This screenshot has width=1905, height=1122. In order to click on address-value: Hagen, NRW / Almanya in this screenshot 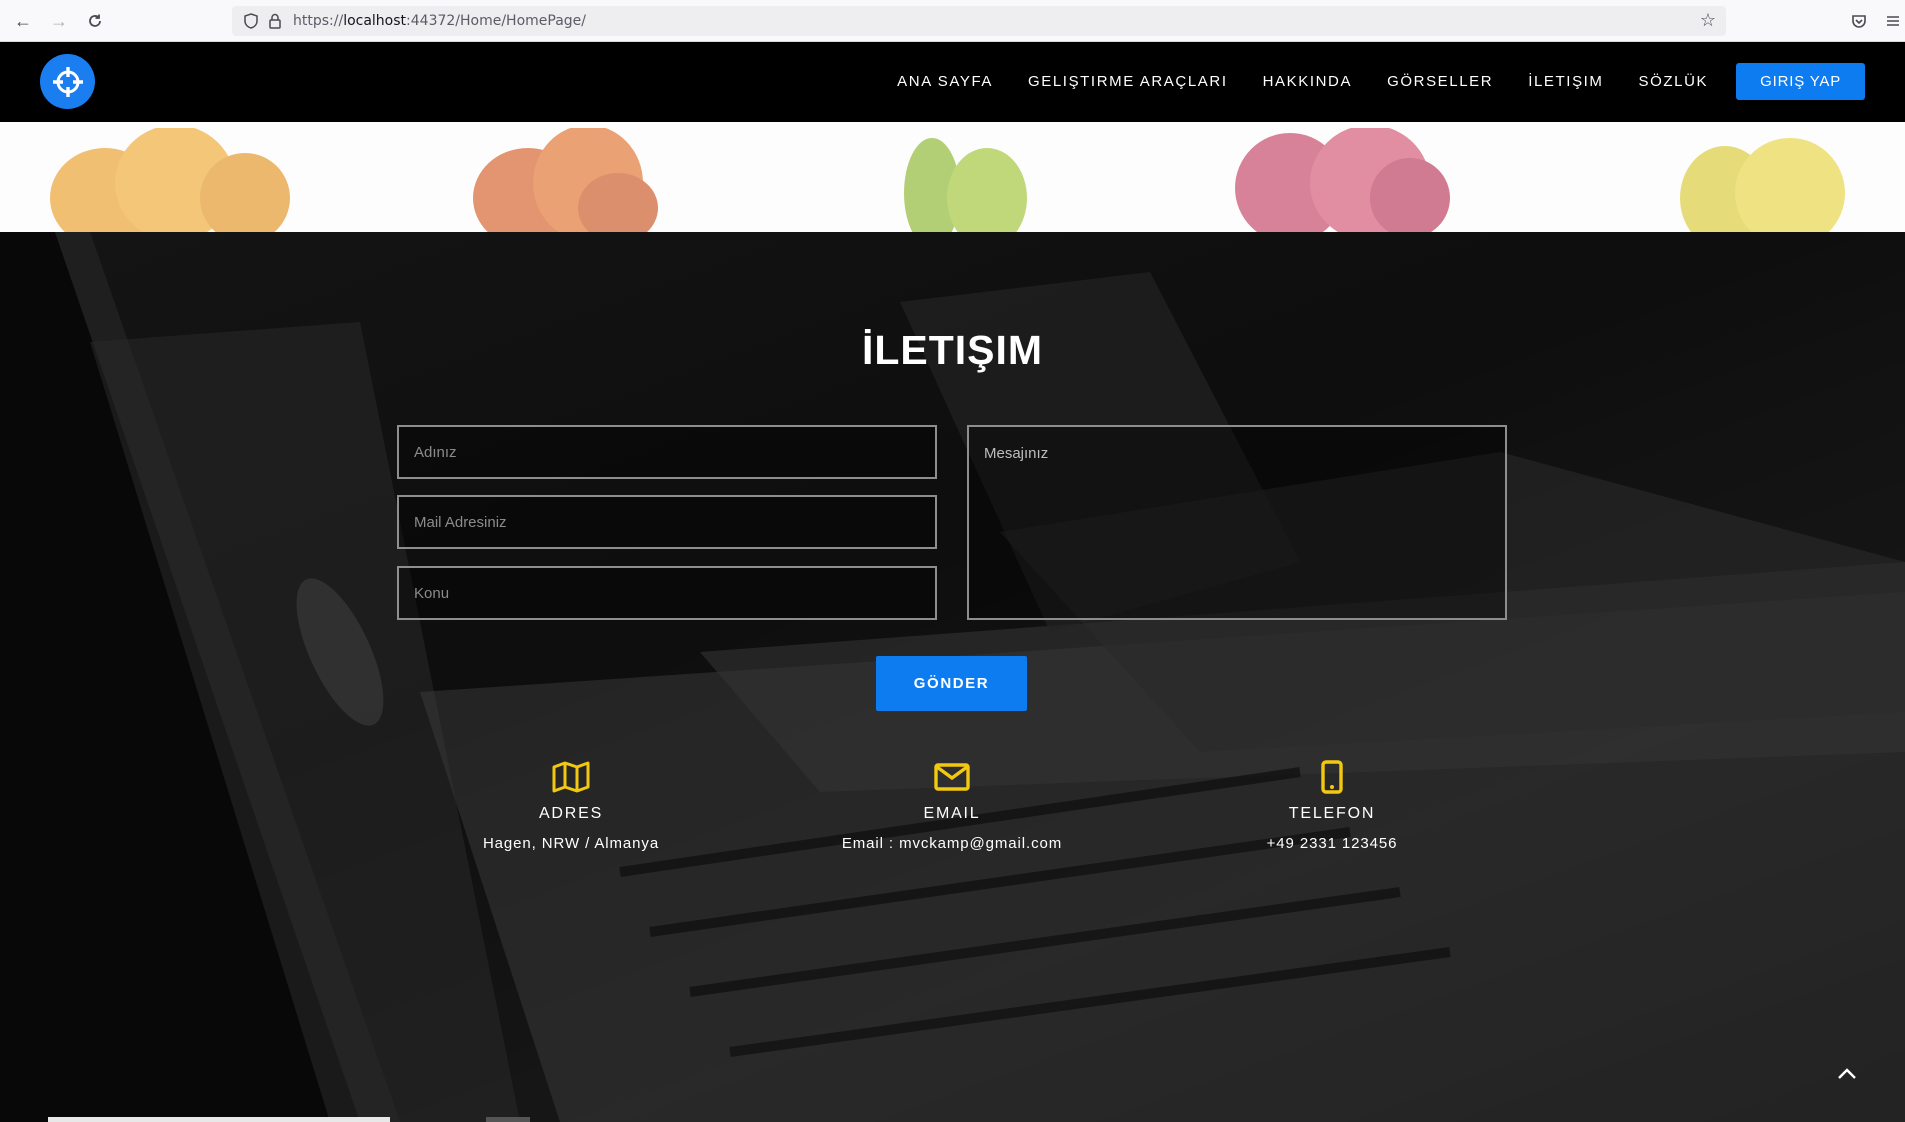, I will do `click(571, 843)`.